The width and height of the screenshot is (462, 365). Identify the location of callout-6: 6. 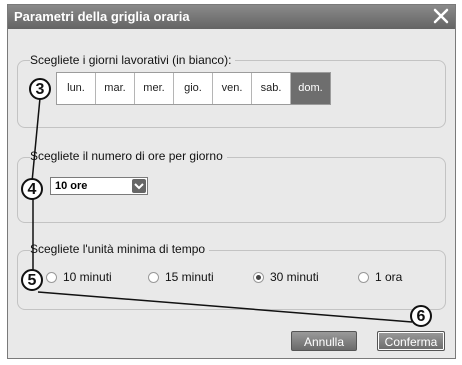
(421, 316).